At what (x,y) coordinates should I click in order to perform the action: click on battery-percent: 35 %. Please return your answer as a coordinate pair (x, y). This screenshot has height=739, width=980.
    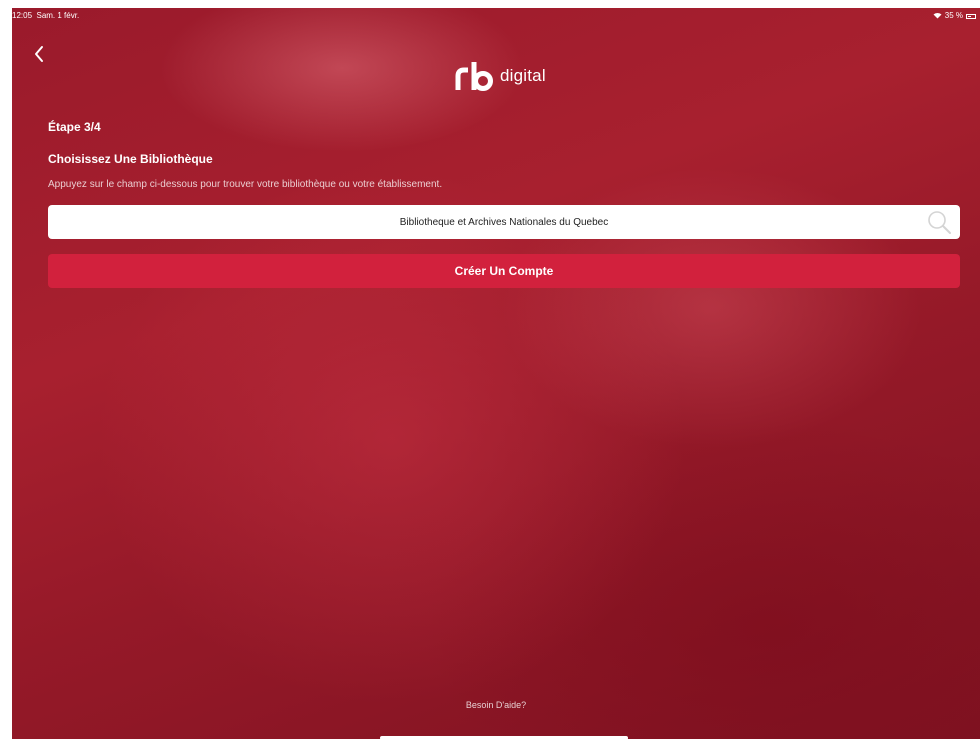
    Looking at the image, I should click on (953, 15).